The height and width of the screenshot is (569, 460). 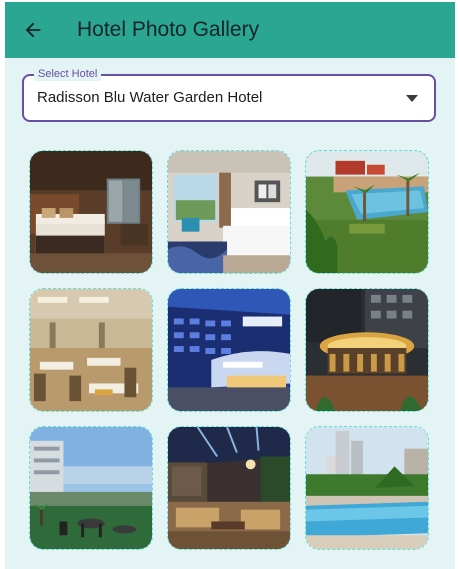 I want to click on lobby-photo, so click(x=229, y=488).